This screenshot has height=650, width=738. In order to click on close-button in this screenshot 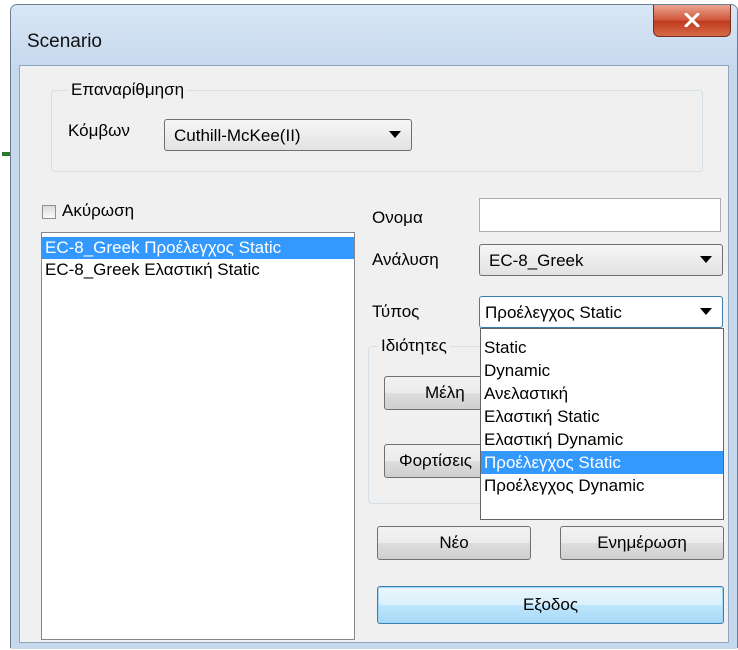, I will do `click(692, 21)`.